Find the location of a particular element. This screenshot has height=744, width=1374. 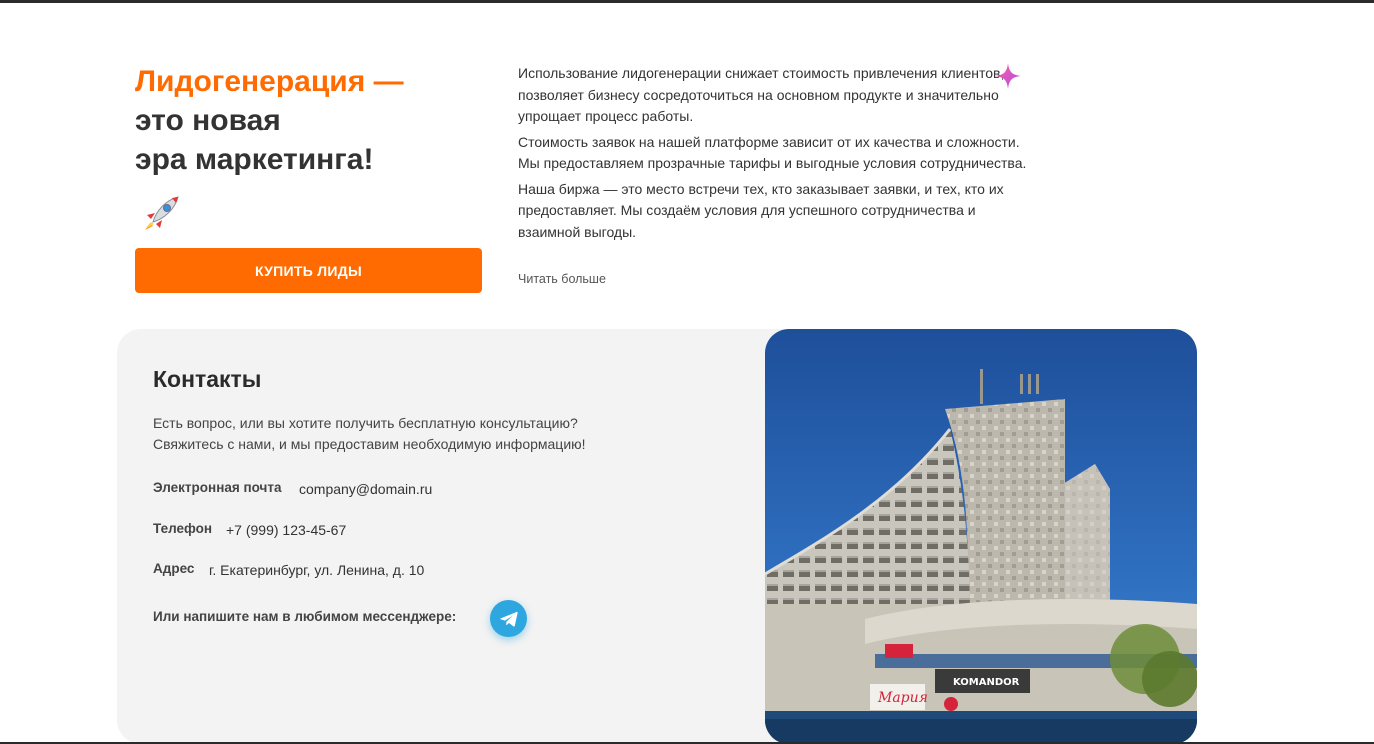

telegram-icon is located at coordinates (508, 619).